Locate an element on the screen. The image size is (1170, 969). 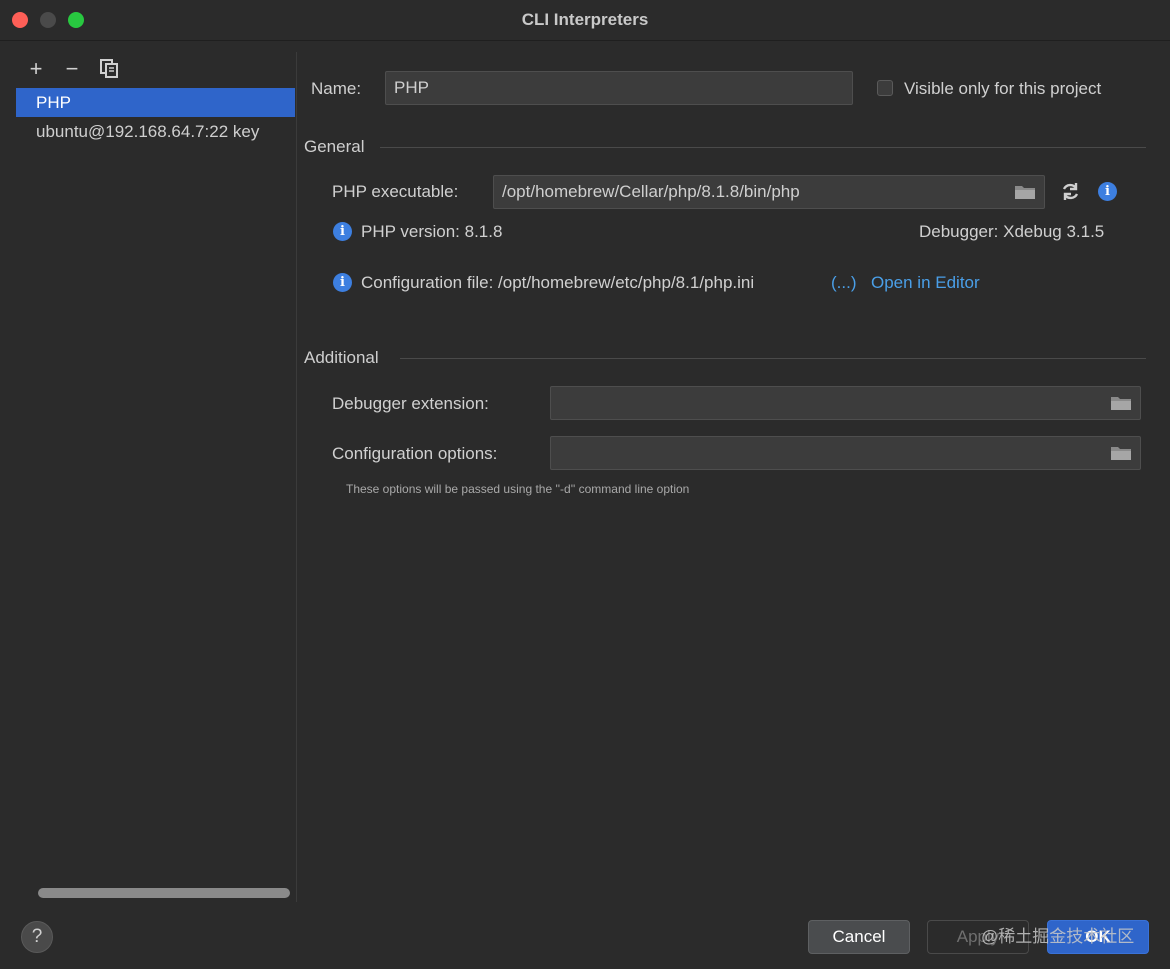
visible-only-checkbox is located at coordinates (885, 88).